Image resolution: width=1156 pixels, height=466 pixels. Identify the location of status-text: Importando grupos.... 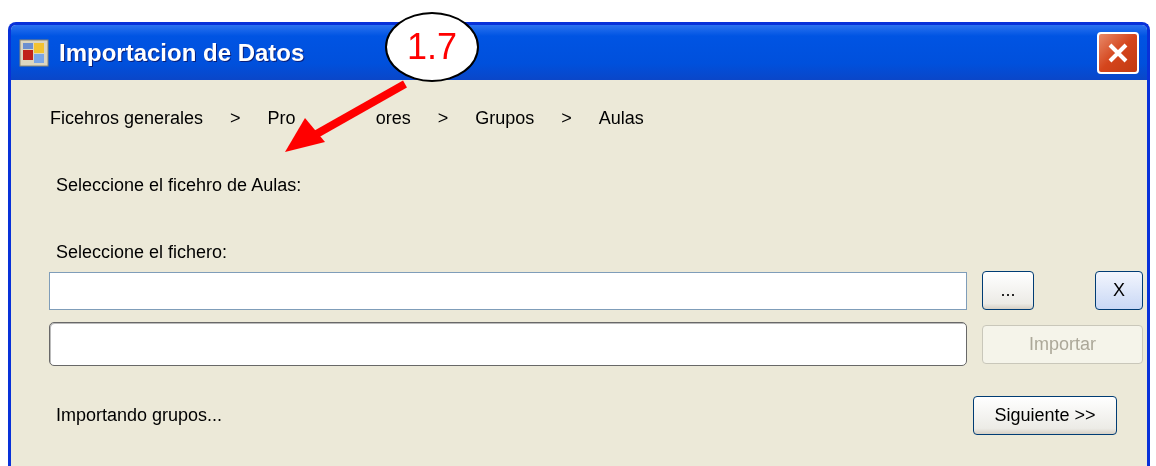
(139, 415).